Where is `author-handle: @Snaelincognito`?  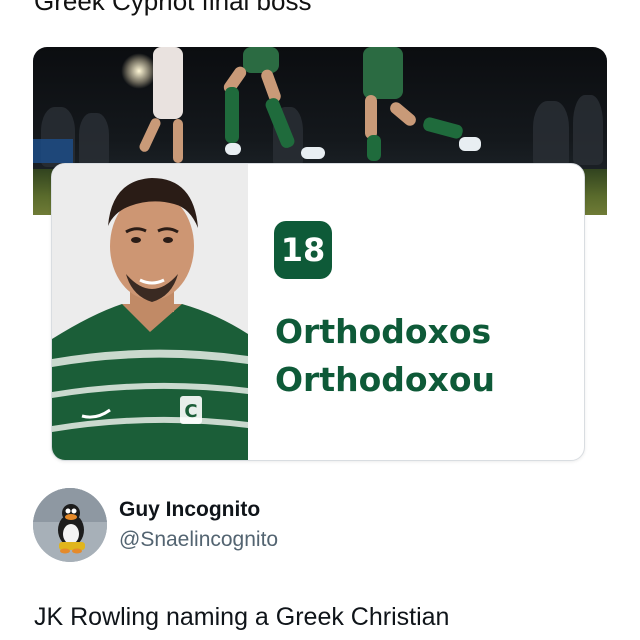
author-handle: @Snaelincognito is located at coordinates (198, 540).